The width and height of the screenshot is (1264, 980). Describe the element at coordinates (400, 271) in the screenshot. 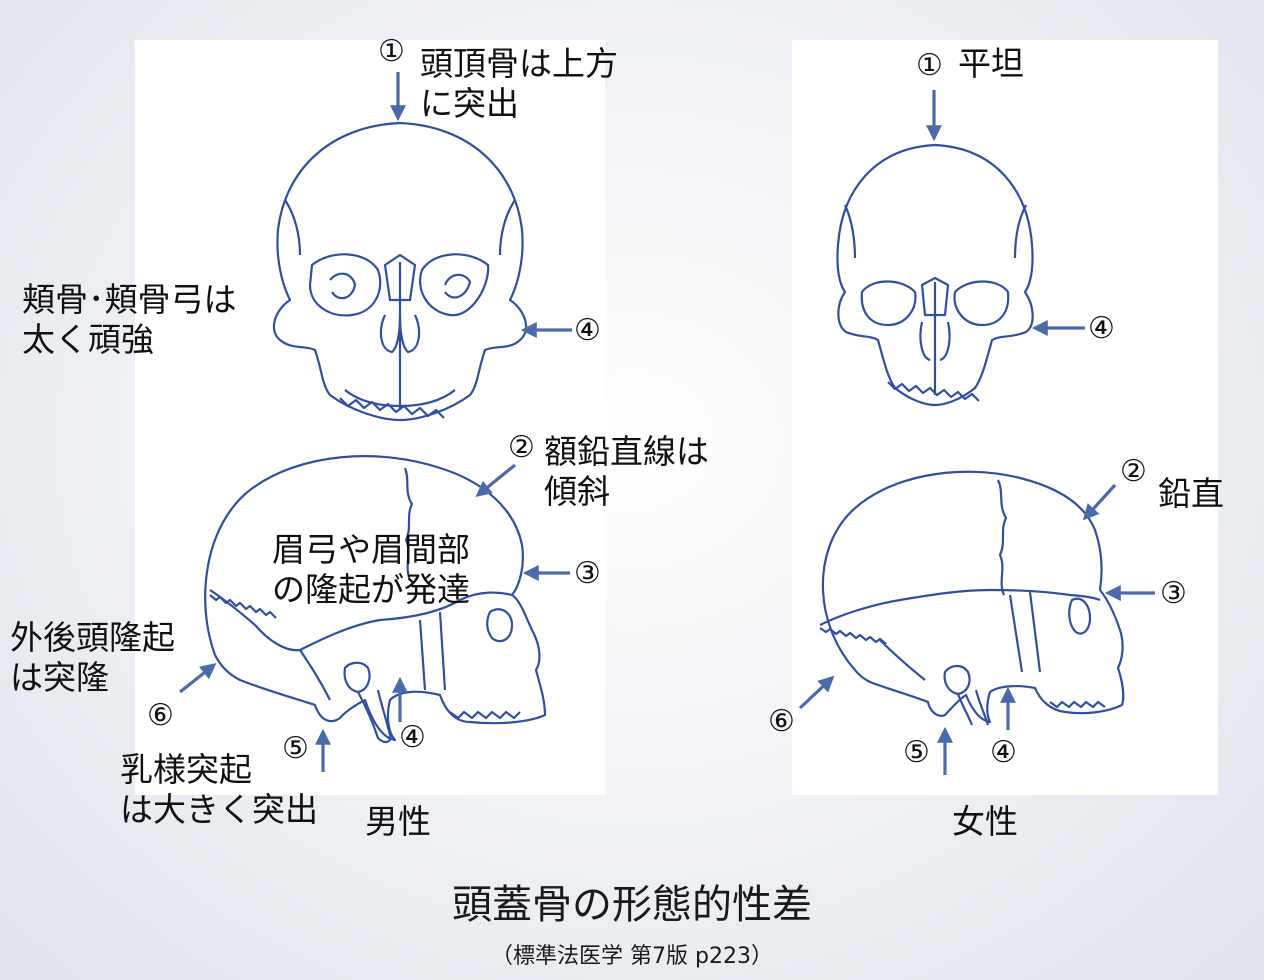

I see `male-frontal-skull` at that location.